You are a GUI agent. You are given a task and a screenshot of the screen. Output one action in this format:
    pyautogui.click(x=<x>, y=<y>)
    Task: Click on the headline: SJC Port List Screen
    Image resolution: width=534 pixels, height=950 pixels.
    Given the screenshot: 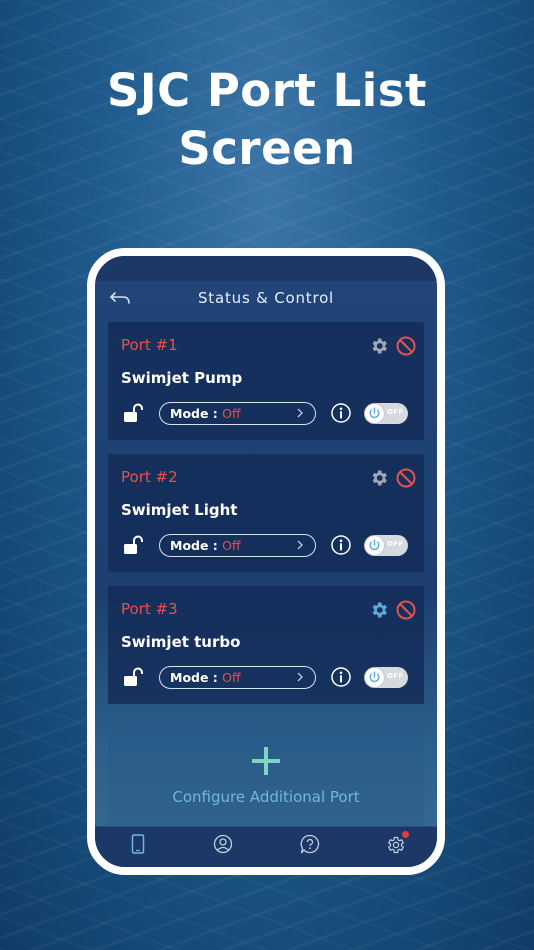 What is the action you would take?
    pyautogui.click(x=267, y=120)
    